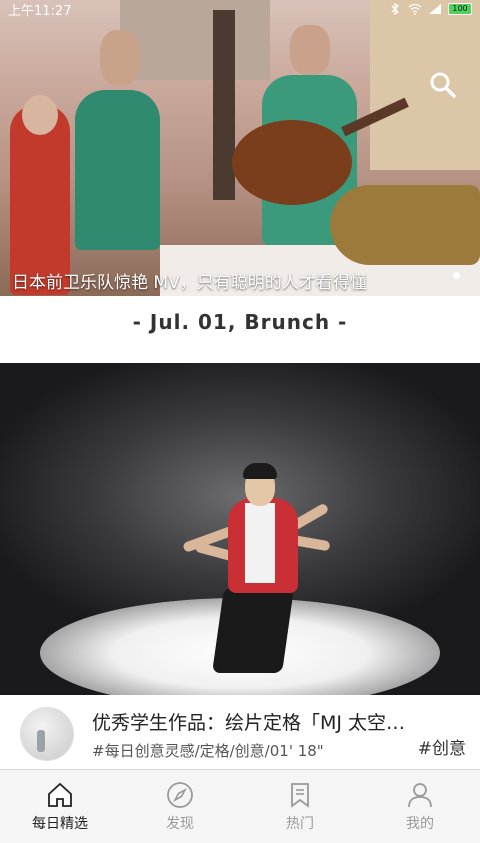 The height and width of the screenshot is (843, 480). I want to click on nav-item-mine: 我的, so click(420, 806).